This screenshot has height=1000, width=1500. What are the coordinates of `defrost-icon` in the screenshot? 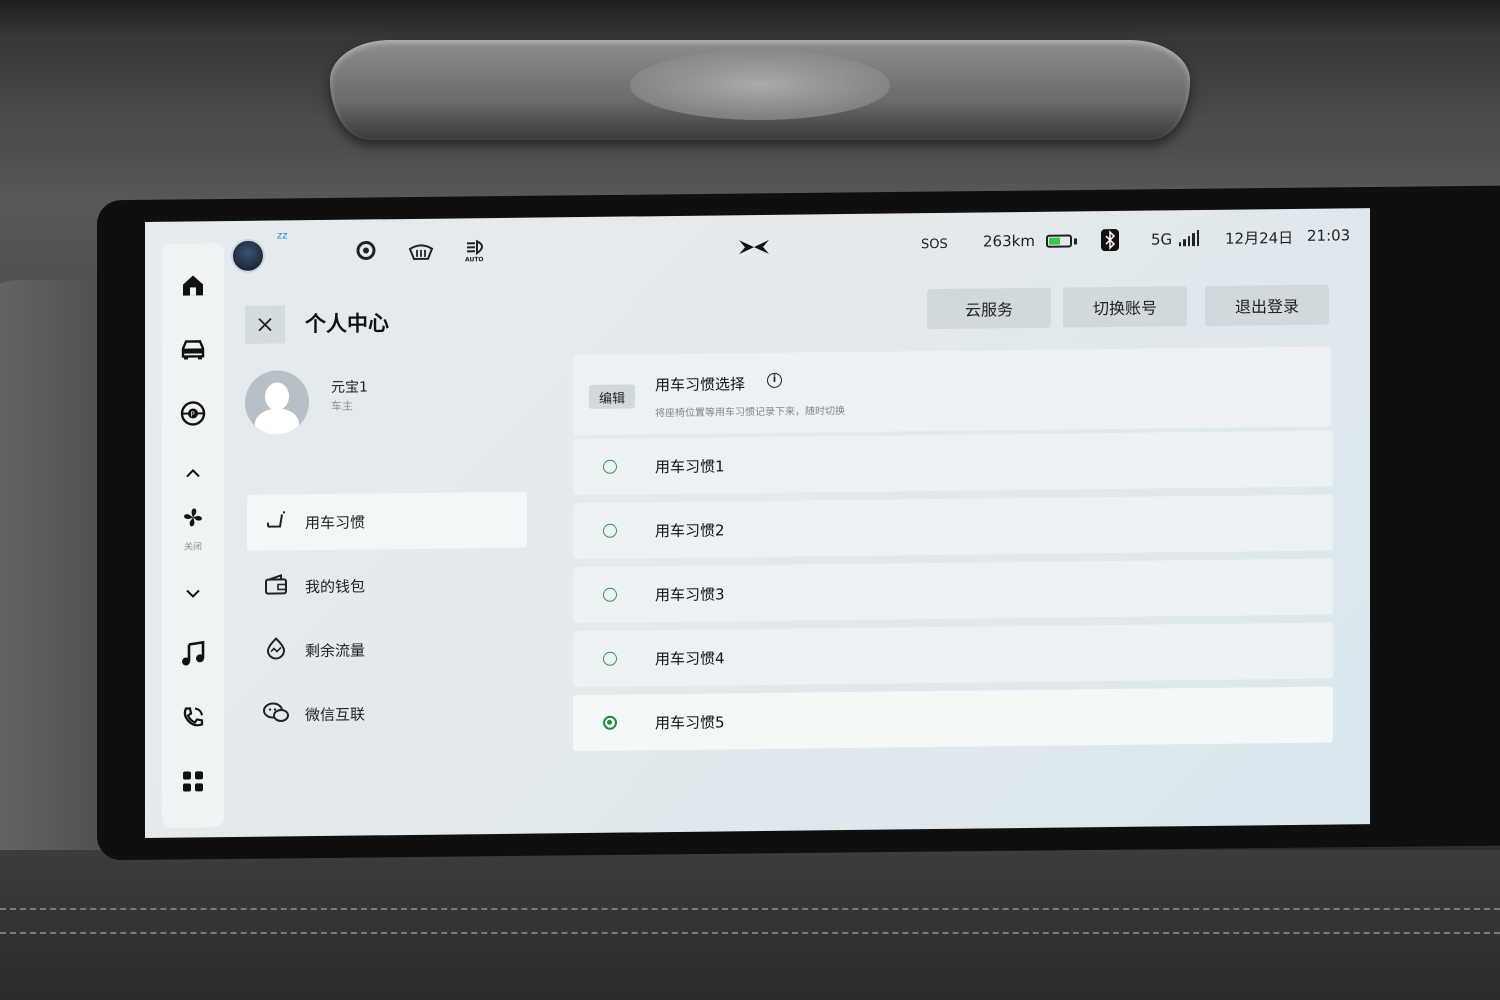 It's located at (421, 254).